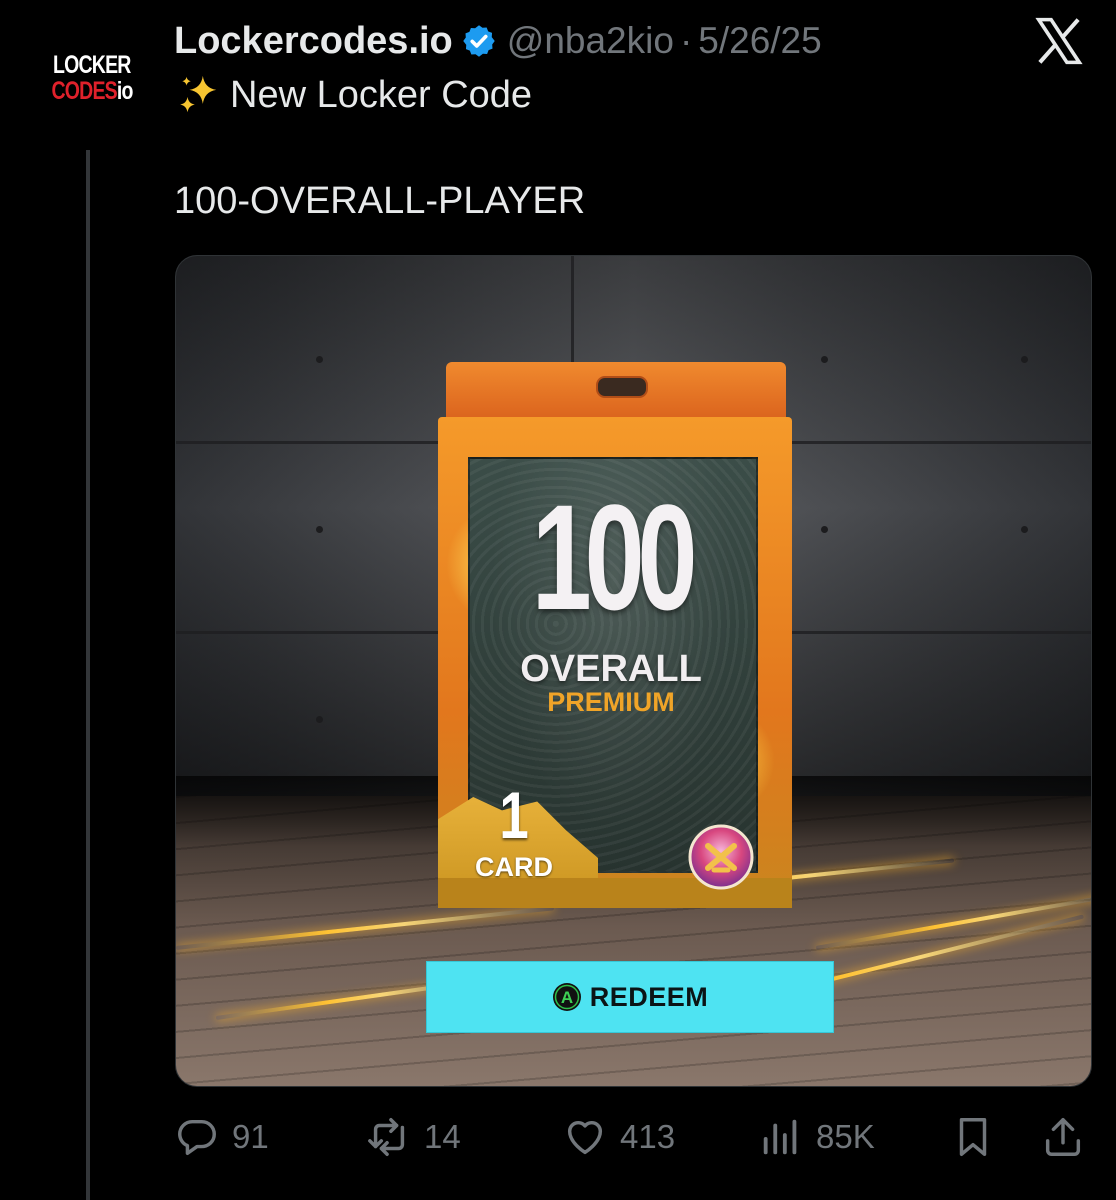  I want to click on action-bar: 91 14 413 85K, so click(634, 1137).